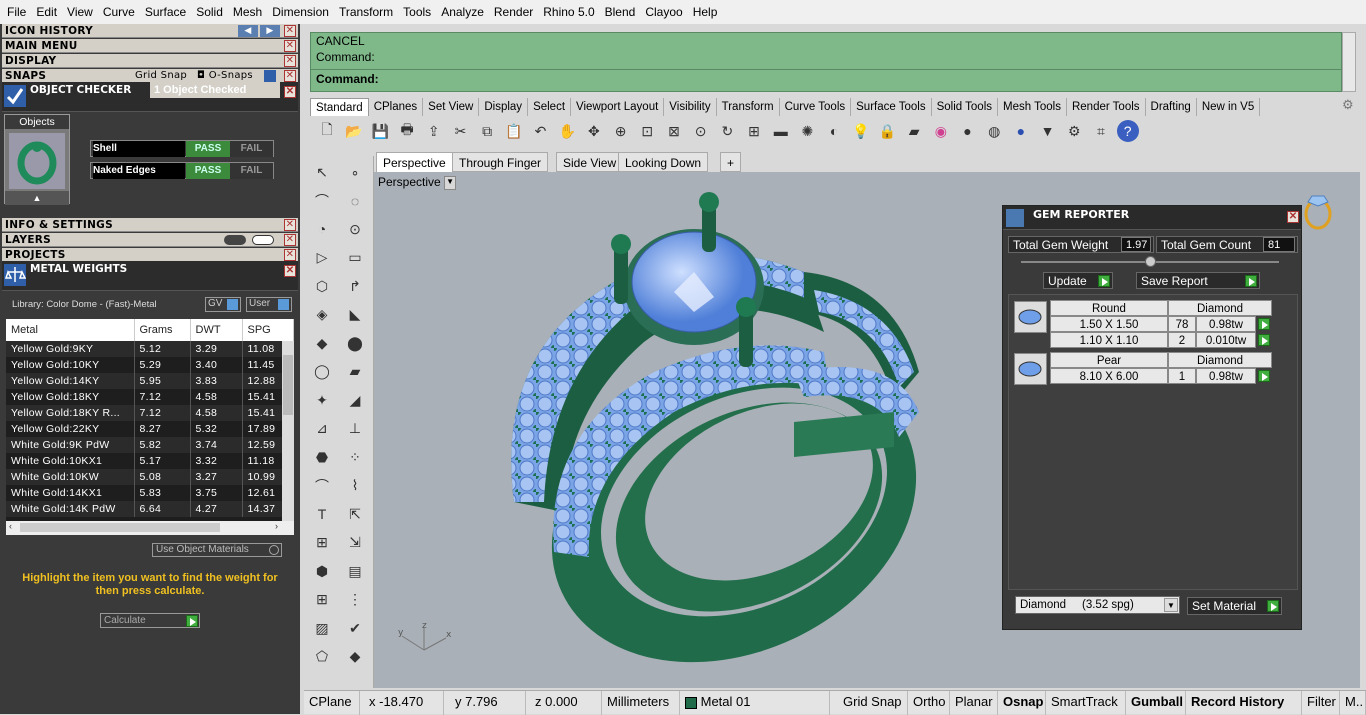 This screenshot has width=1366, height=715. I want to click on table-row: White Gold:14K PdW 6.64 4.27 14.37, so click(150, 509).